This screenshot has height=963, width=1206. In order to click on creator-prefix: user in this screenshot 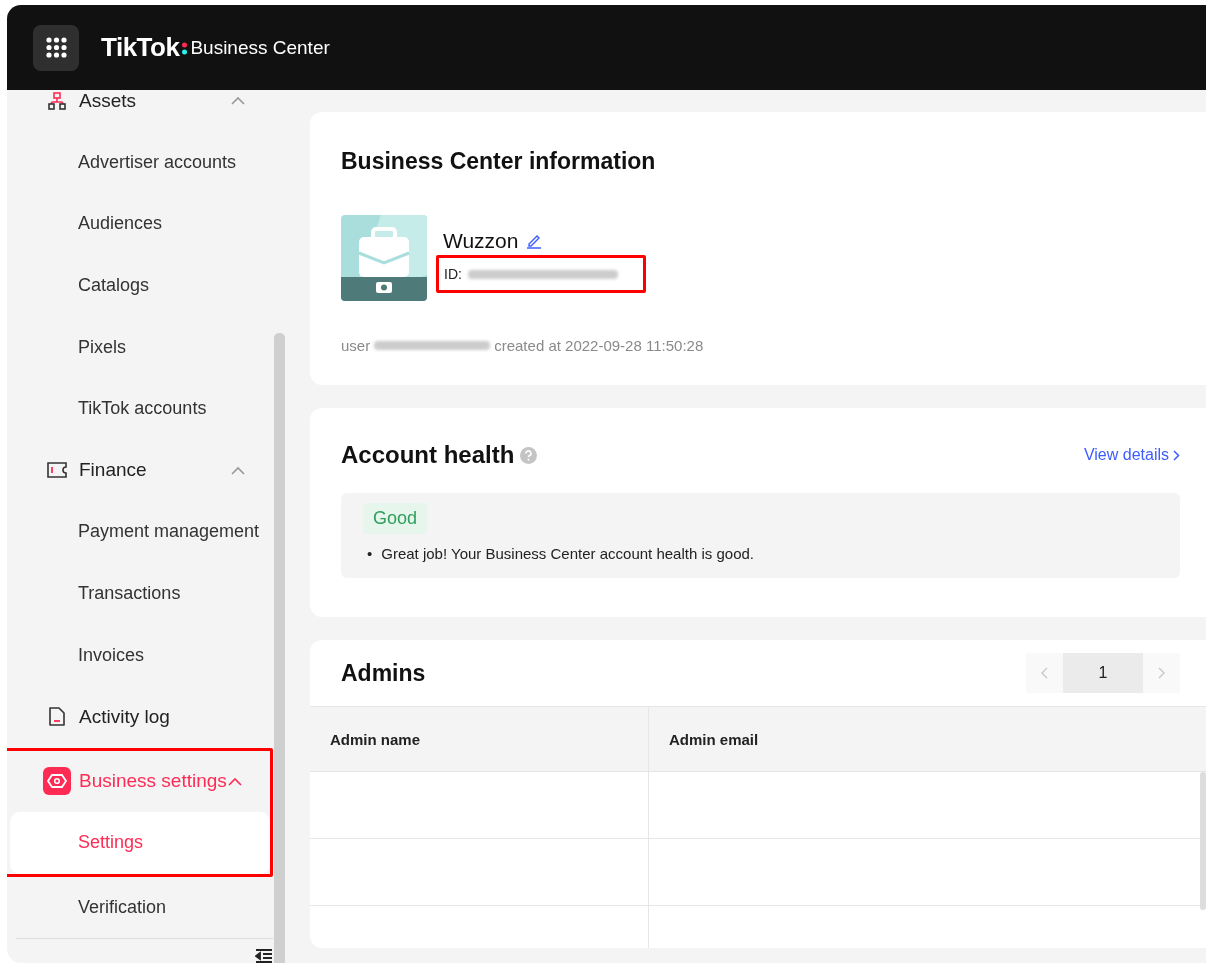, I will do `click(356, 345)`.